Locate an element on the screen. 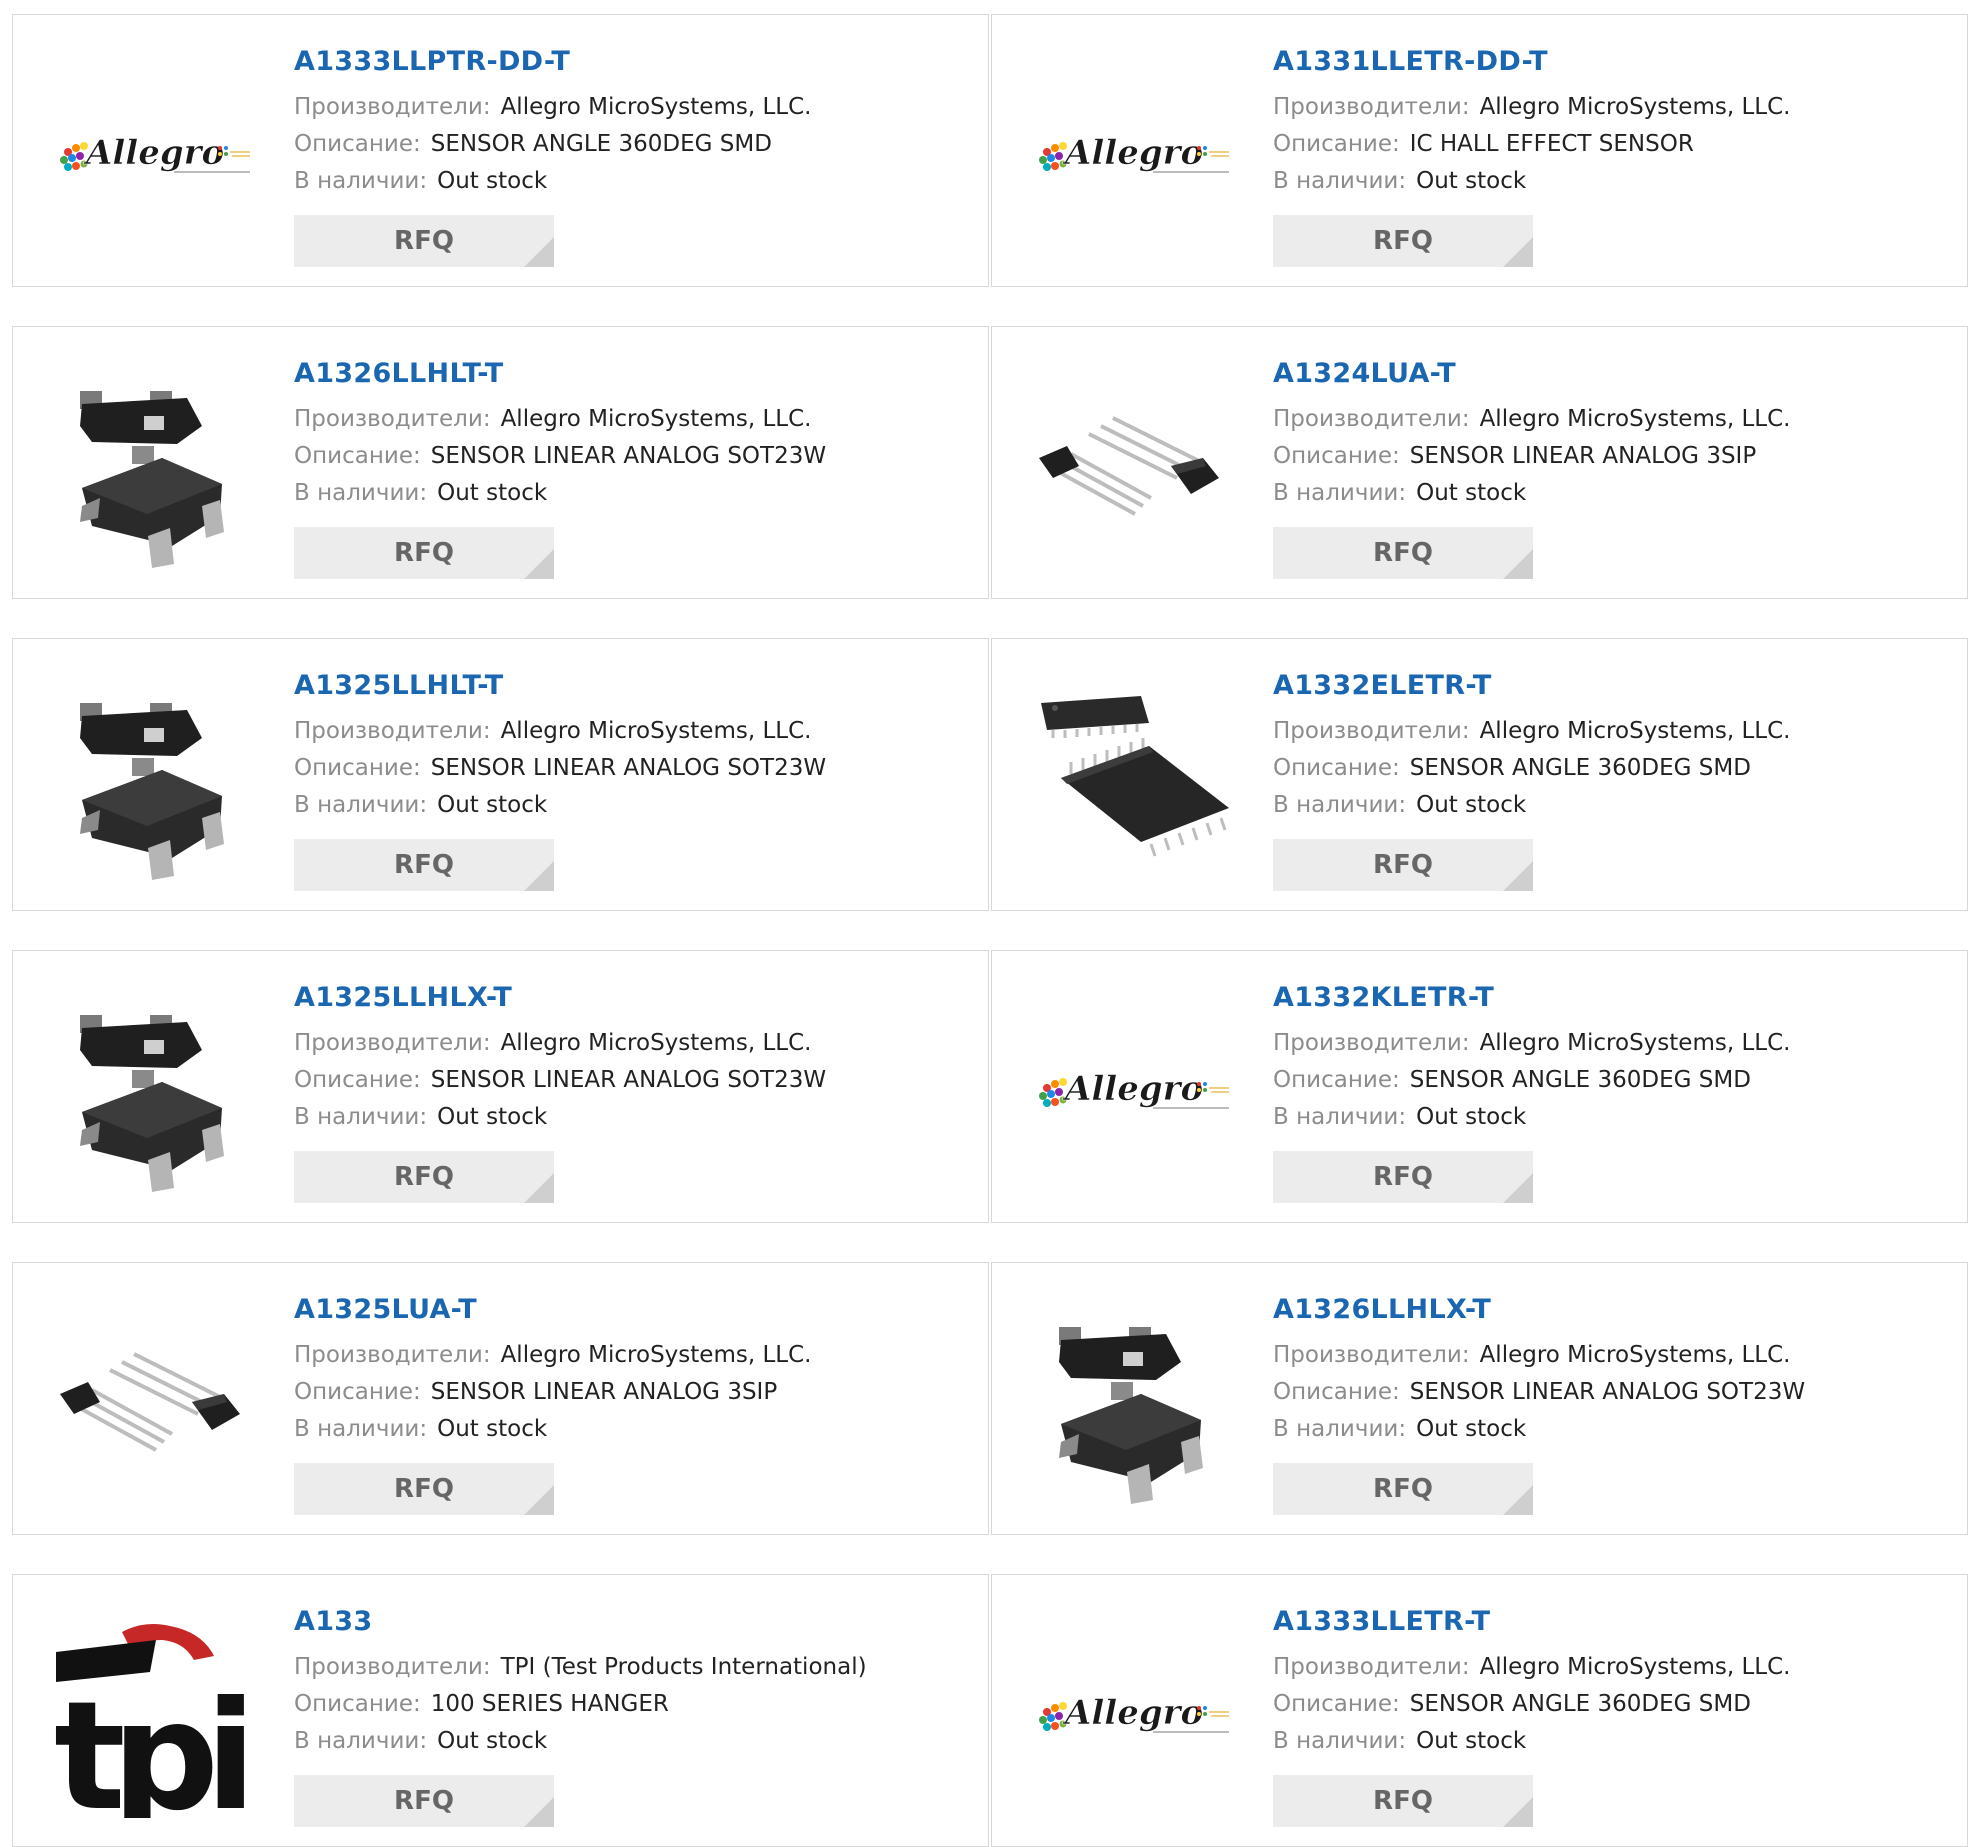 The image size is (1972, 1847). tpi-logo-icon: tpi is located at coordinates (155, 1721).